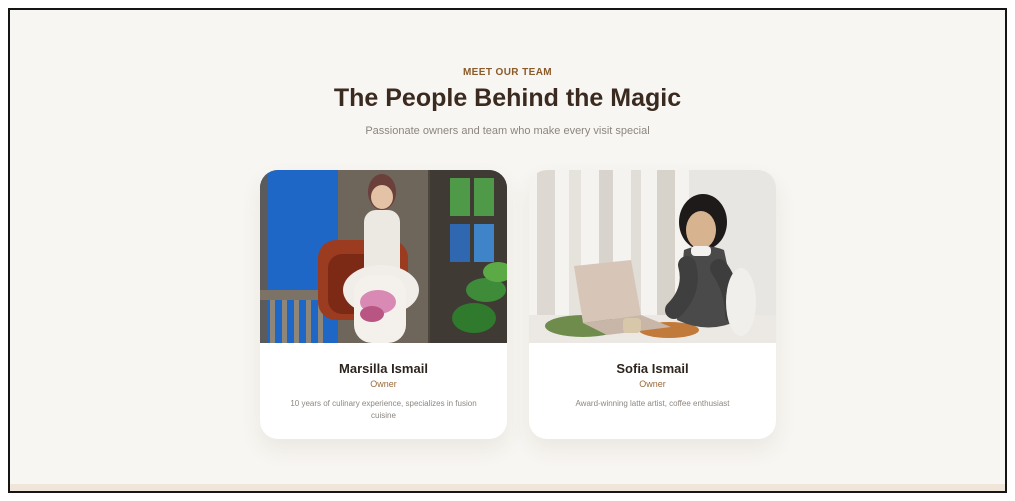 The width and height of the screenshot is (1015, 501). I want to click on section-title: The People Behind the Magic, so click(507, 98).